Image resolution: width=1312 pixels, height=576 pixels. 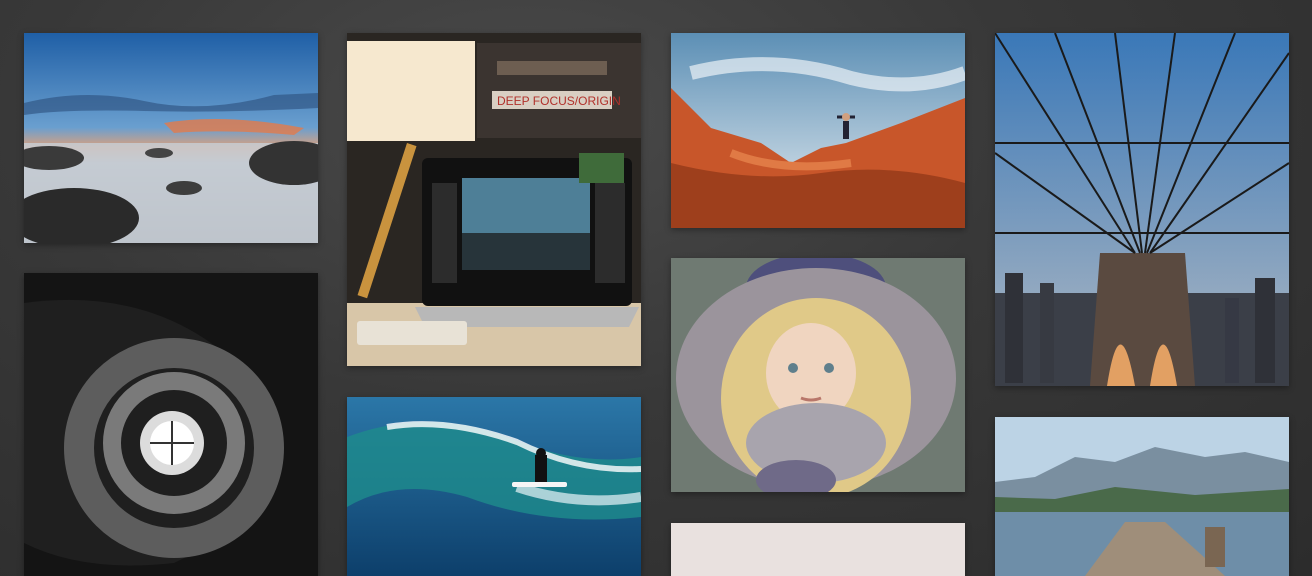 What do you see at coordinates (818, 130) in the screenshot?
I see `photo-hiker-red-rocks` at bounding box center [818, 130].